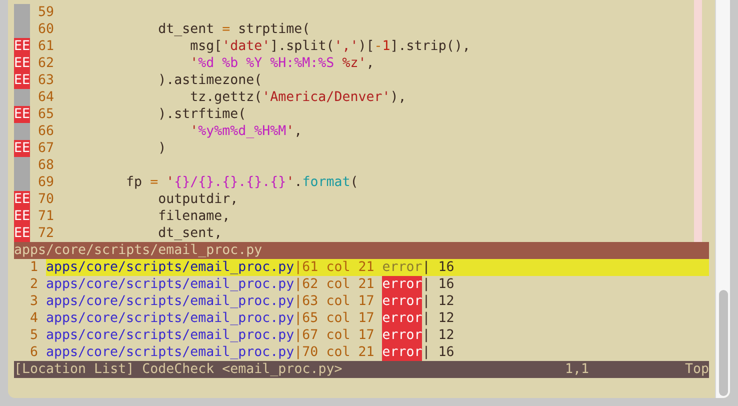 The image size is (738, 406). What do you see at coordinates (723, 343) in the screenshot?
I see `scrollbar-thumb` at bounding box center [723, 343].